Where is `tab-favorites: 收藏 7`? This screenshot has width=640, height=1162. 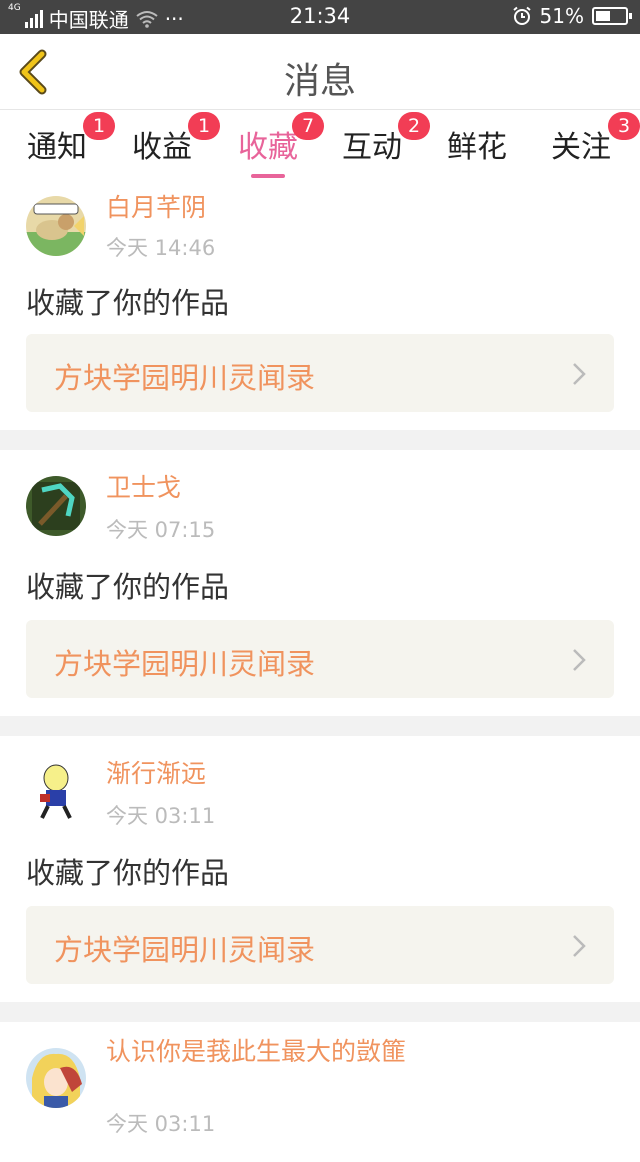
tab-favorites: 收藏 7 is located at coordinates (276, 145).